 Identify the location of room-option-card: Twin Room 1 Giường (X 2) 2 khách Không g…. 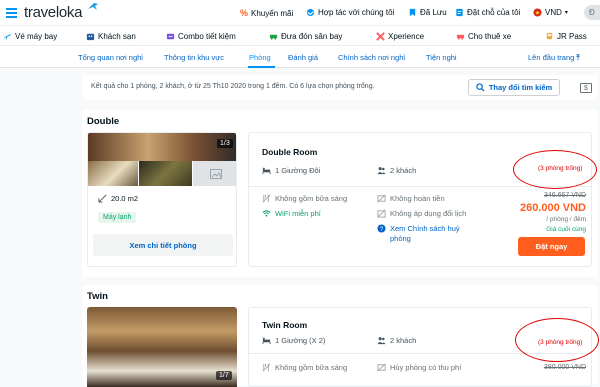
(423, 347).